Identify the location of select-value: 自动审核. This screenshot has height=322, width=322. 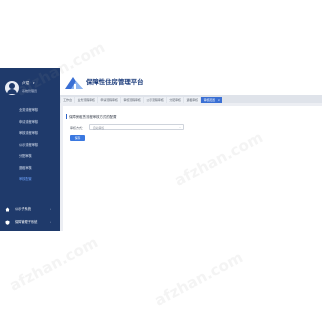
(99, 127).